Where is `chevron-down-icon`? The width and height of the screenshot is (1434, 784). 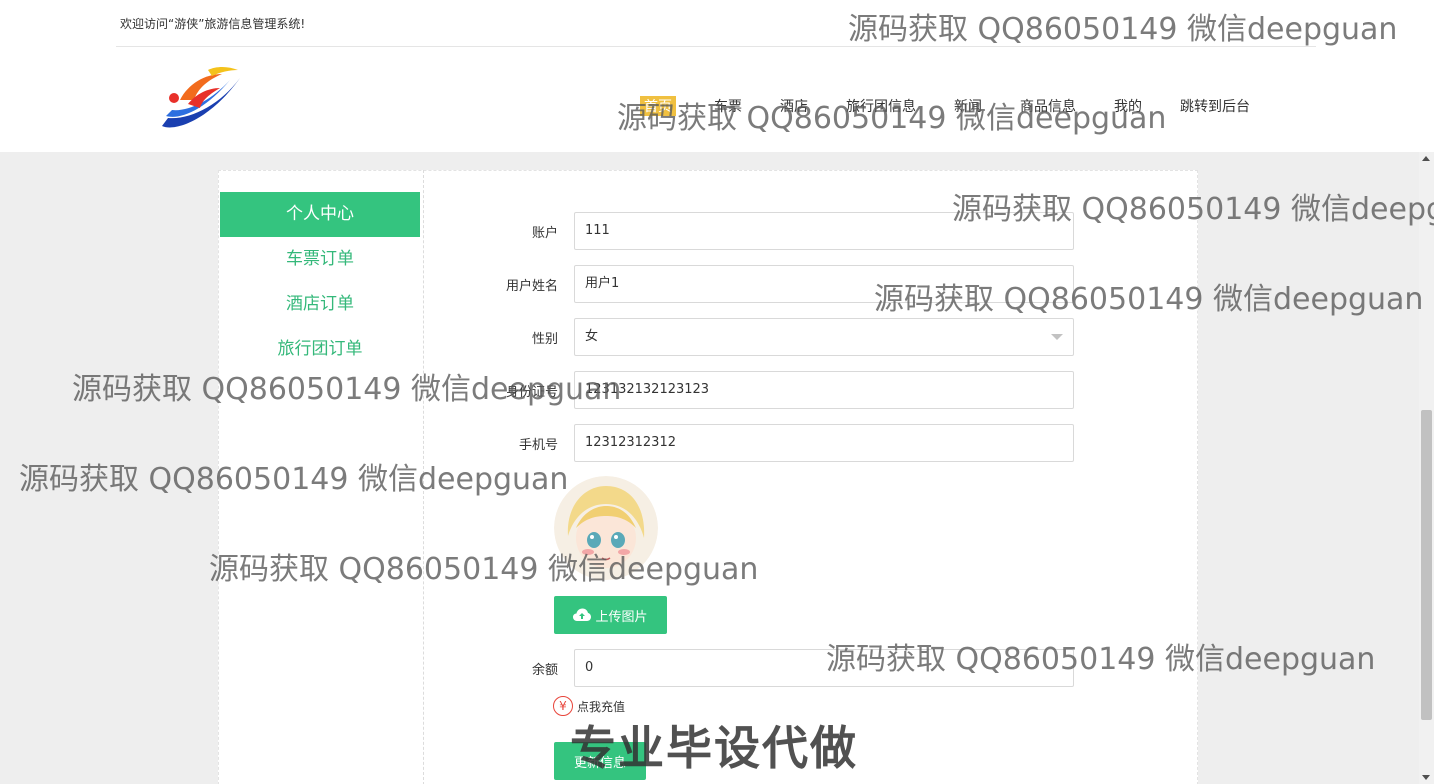 chevron-down-icon is located at coordinates (1057, 337).